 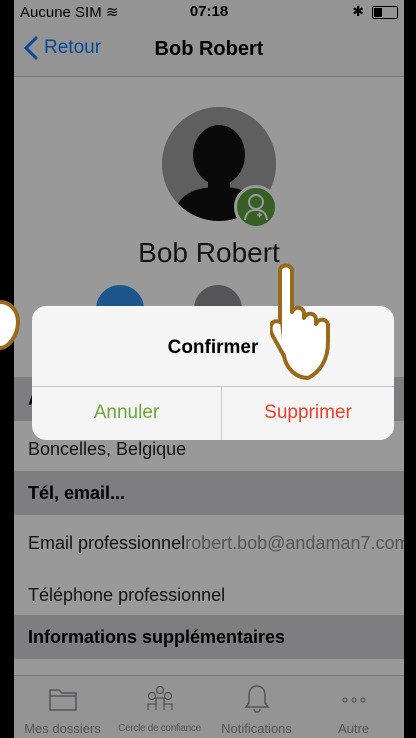 I want to click on pointing-hand-icon, so click(x=300, y=321).